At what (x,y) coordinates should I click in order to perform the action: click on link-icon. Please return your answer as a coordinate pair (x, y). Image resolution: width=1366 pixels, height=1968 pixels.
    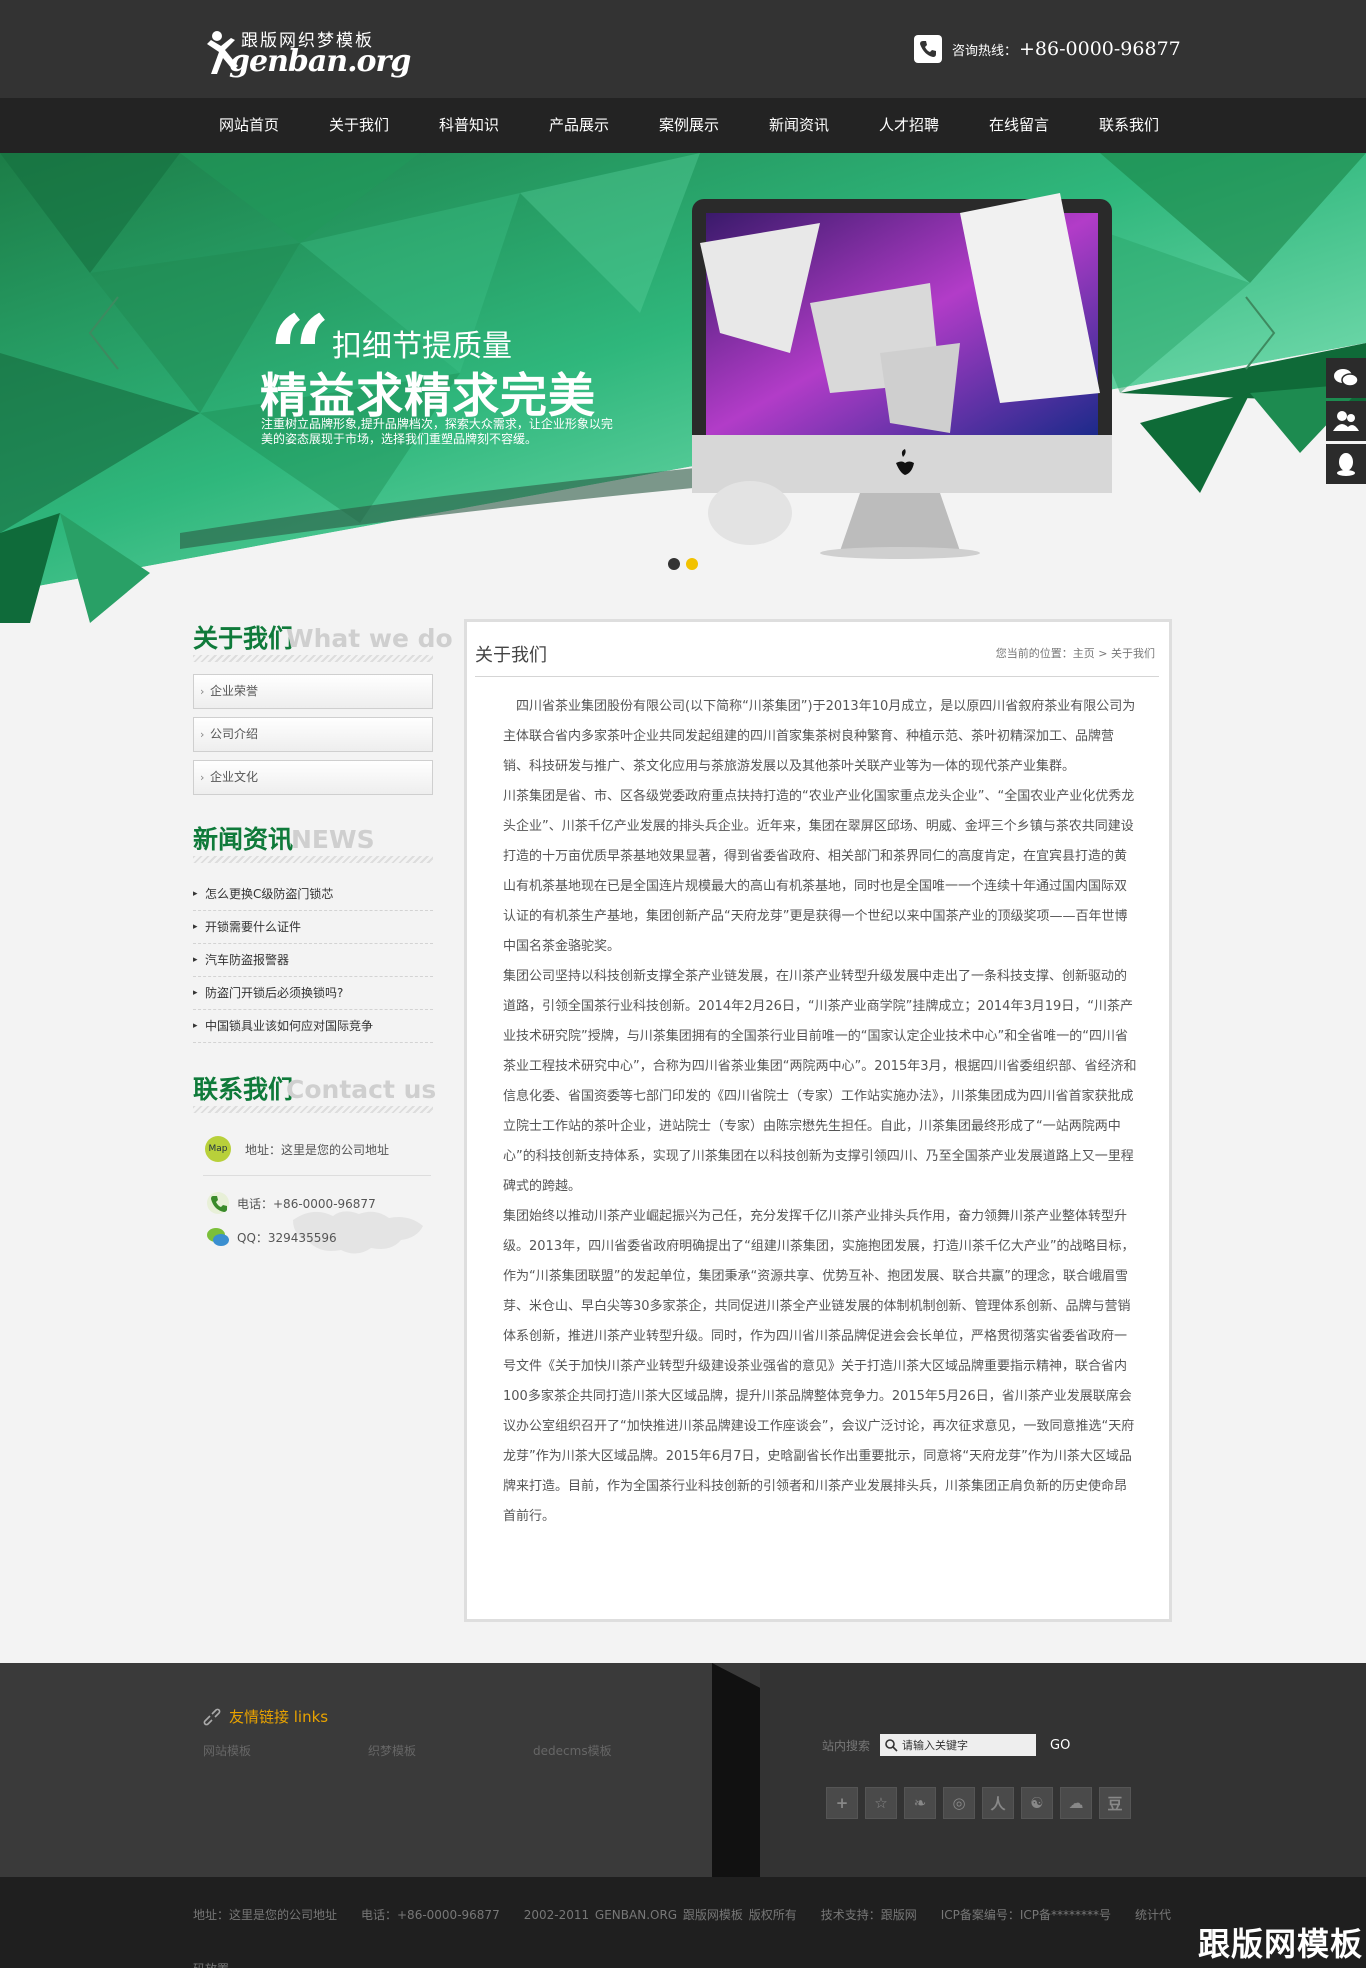
    Looking at the image, I should click on (212, 1716).